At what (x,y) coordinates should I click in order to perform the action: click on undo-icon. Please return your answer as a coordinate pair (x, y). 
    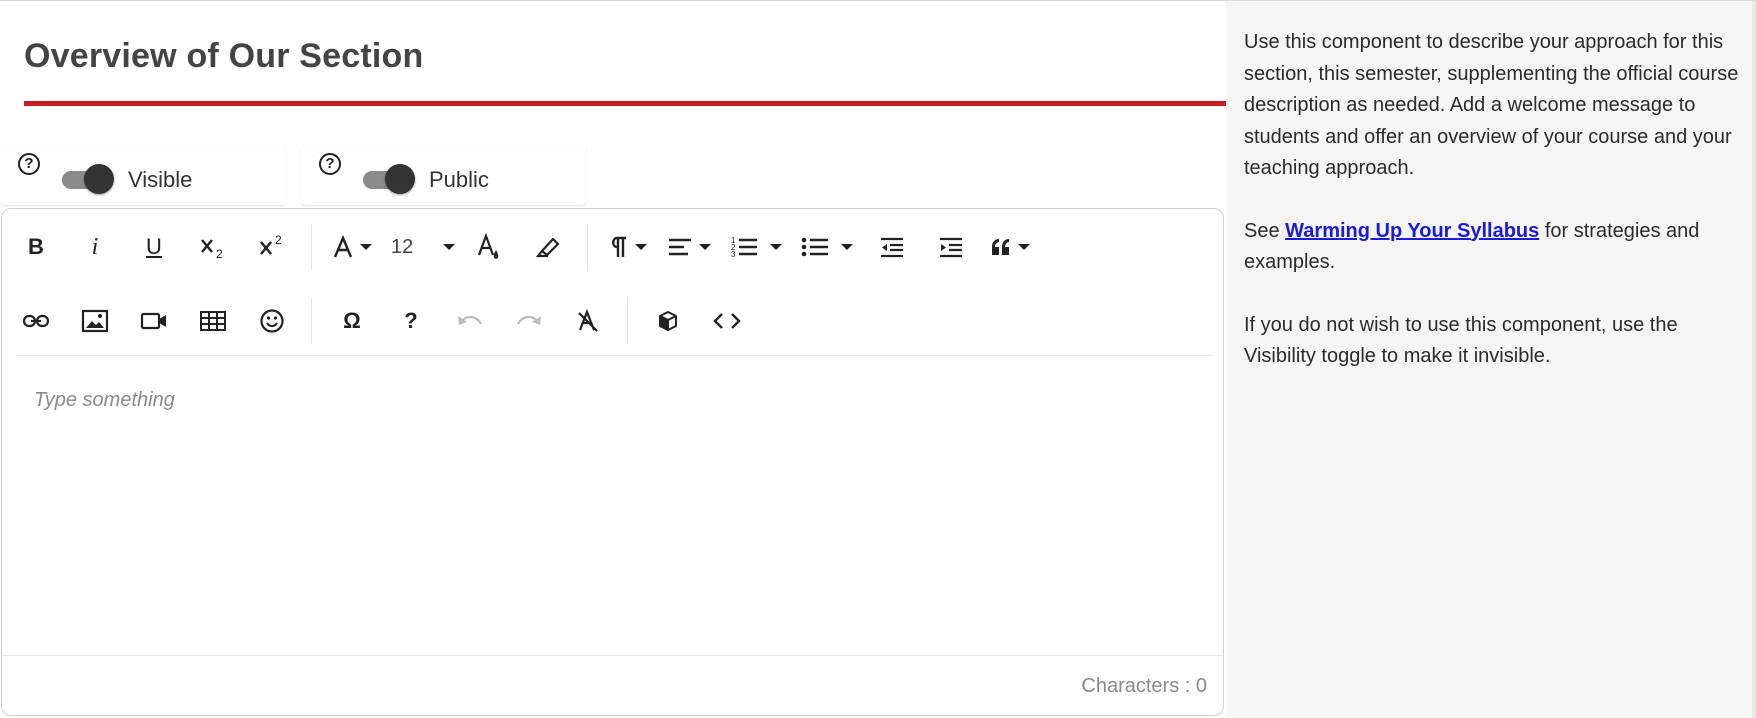
    Looking at the image, I should click on (470, 320).